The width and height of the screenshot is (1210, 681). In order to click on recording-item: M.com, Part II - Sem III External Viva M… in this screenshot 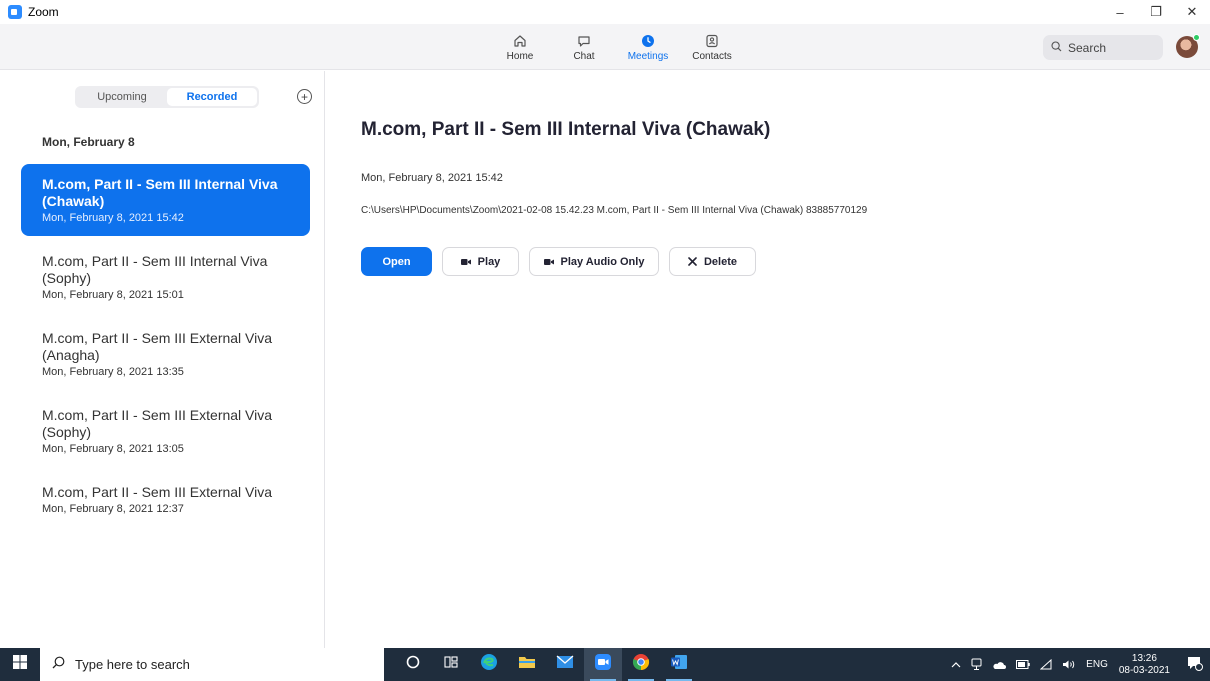, I will do `click(165, 499)`.